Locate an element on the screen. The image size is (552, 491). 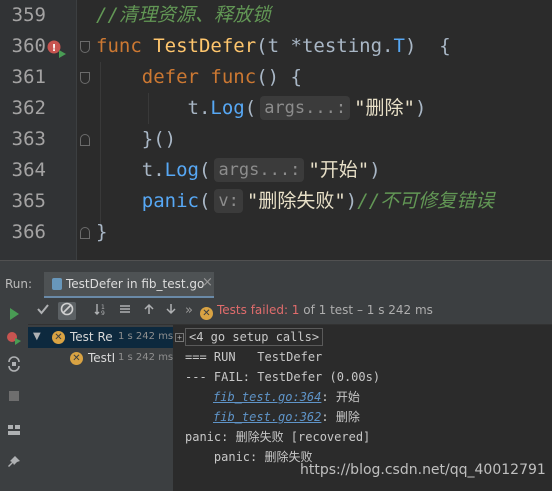
toggle-auto-test-icon is located at coordinates (14, 364).